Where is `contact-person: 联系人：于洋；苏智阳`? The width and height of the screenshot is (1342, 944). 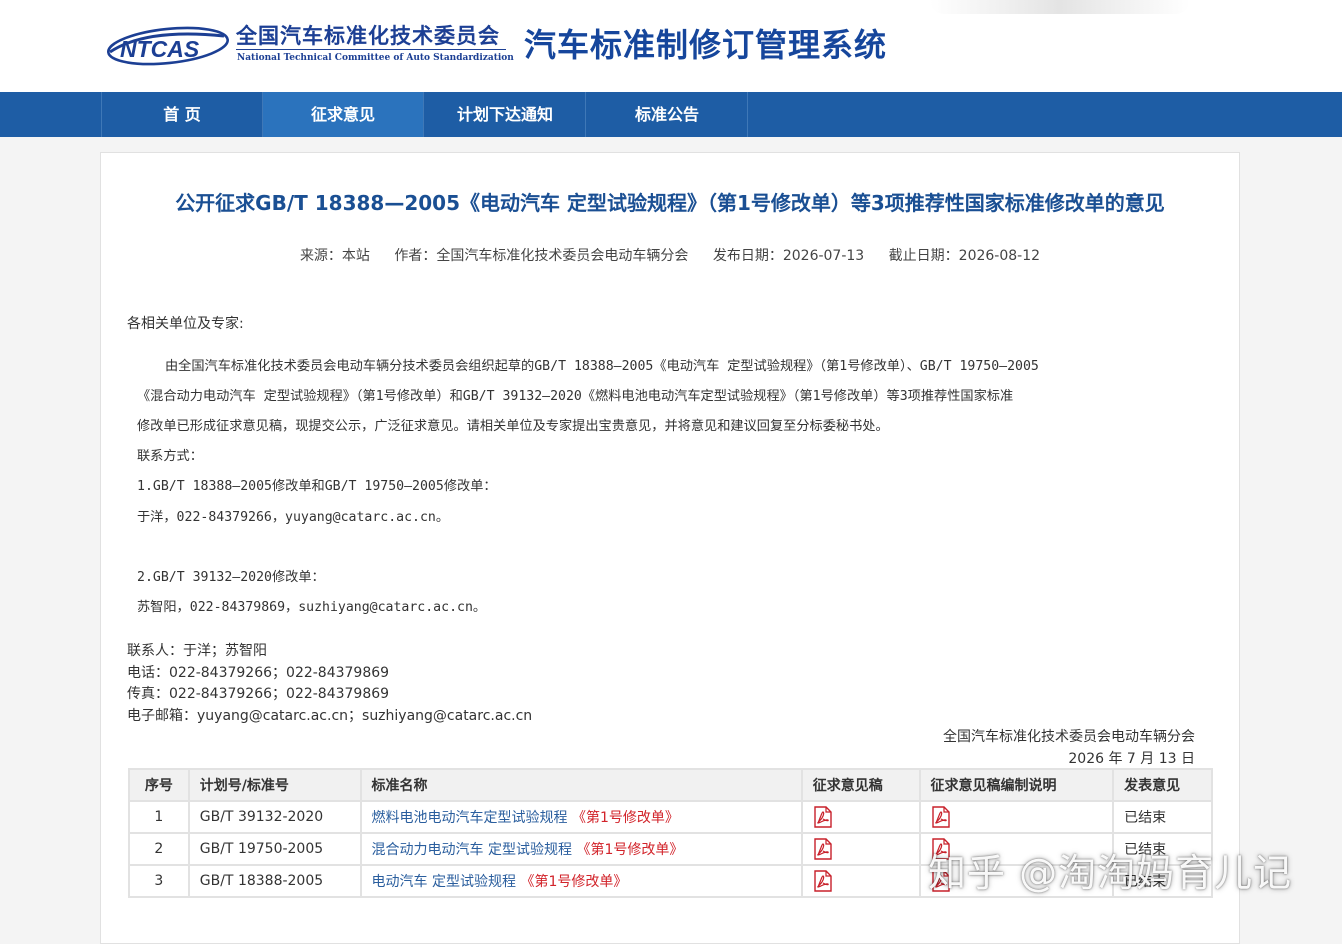 contact-person: 联系人：于洋；苏智阳 is located at coordinates (197, 651).